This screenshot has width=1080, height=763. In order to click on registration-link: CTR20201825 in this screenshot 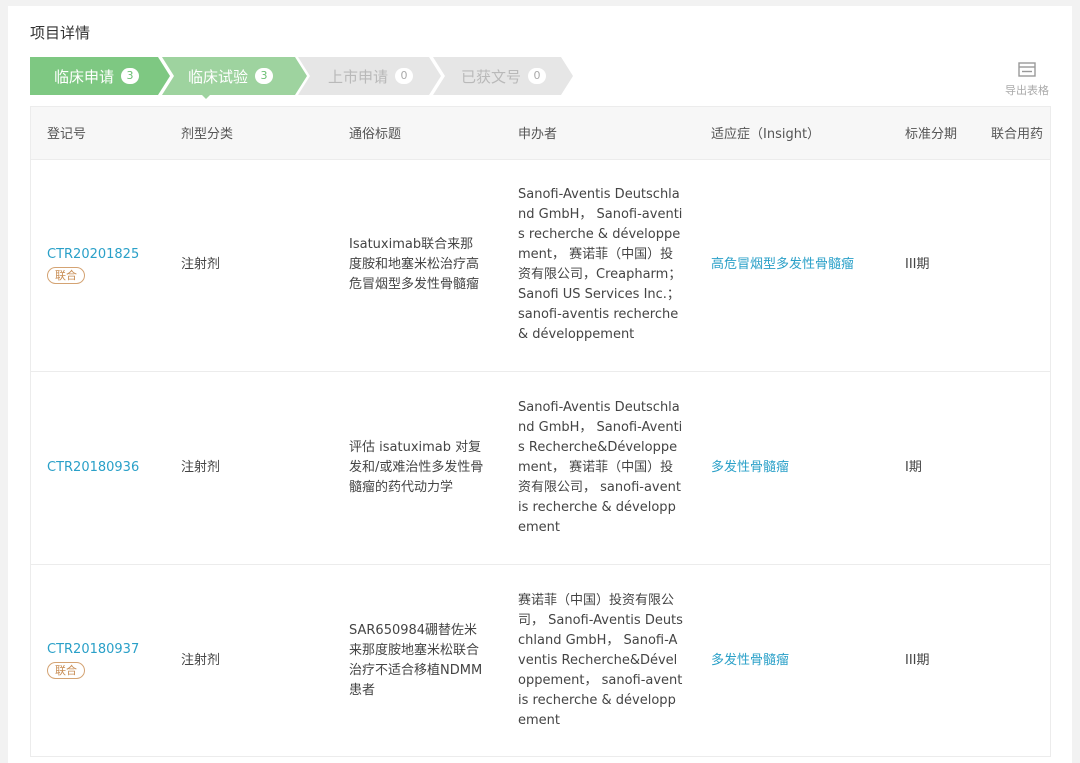, I will do `click(106, 255)`.